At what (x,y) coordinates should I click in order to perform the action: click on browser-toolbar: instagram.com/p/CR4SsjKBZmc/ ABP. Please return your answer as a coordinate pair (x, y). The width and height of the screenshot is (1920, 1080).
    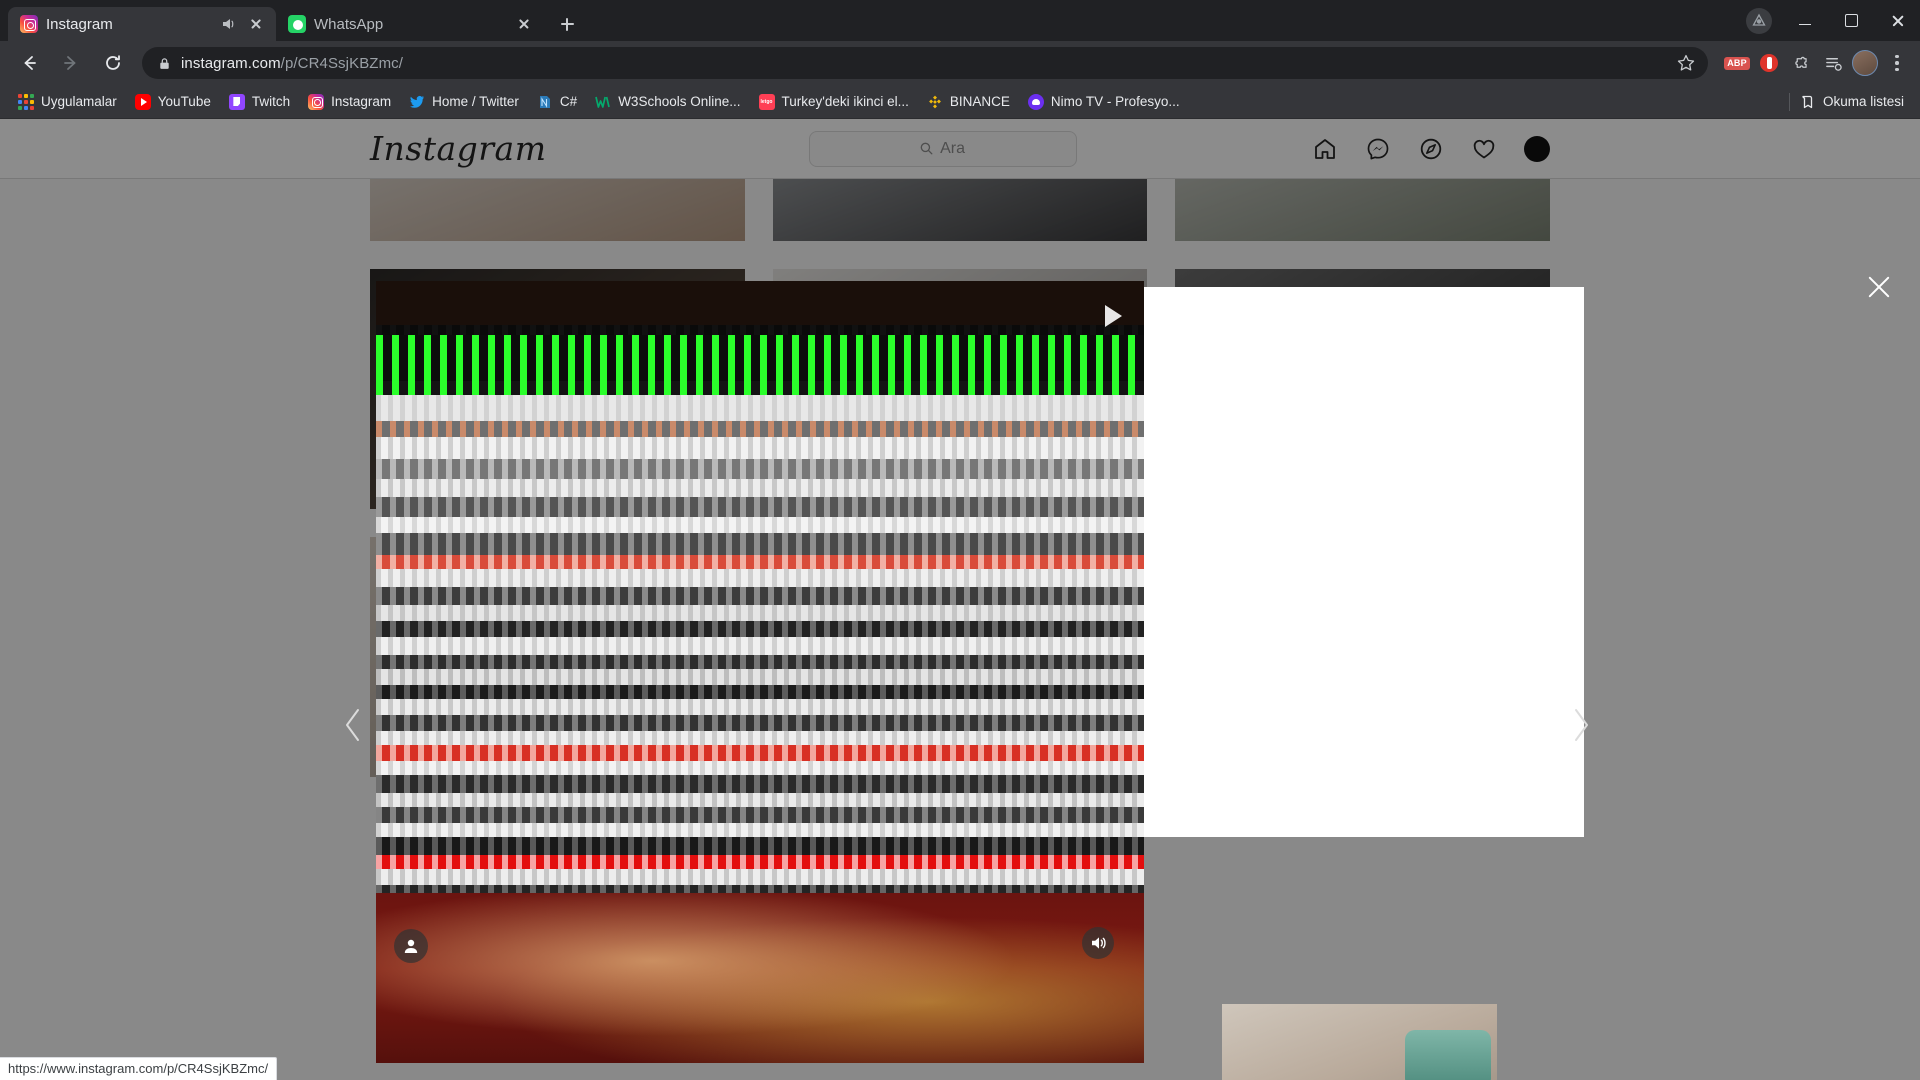
    Looking at the image, I should click on (960, 63).